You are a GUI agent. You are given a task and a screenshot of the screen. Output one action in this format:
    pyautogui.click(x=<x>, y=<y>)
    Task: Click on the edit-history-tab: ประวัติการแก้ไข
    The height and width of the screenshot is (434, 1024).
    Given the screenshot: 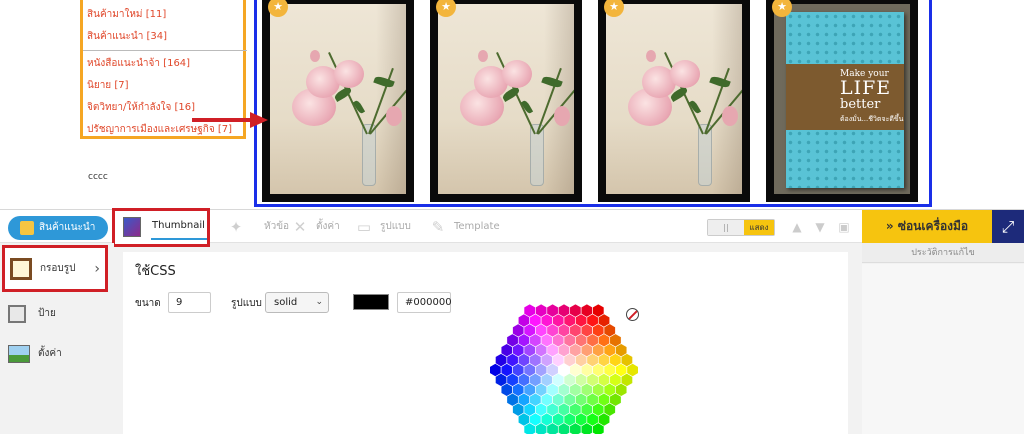 What is the action you would take?
    pyautogui.click(x=943, y=253)
    